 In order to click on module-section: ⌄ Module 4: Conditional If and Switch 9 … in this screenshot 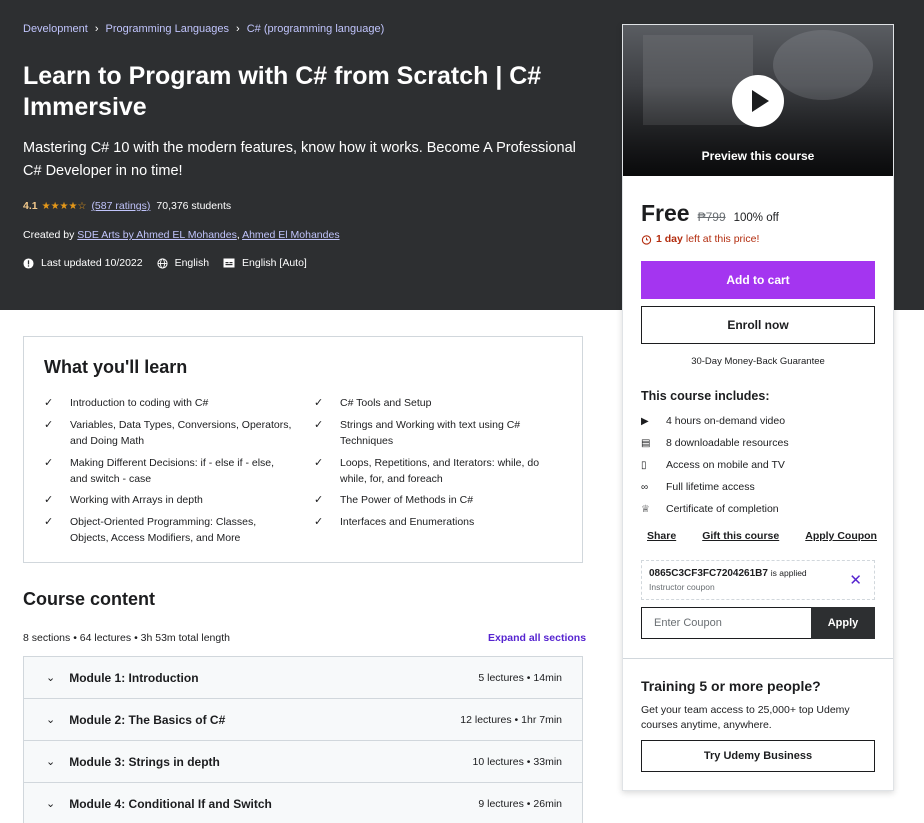, I will do `click(303, 802)`.